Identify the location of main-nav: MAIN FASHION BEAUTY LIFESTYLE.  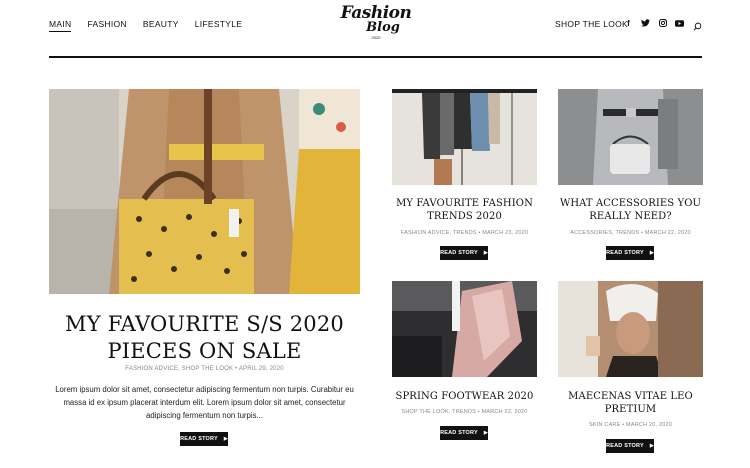
(145, 25).